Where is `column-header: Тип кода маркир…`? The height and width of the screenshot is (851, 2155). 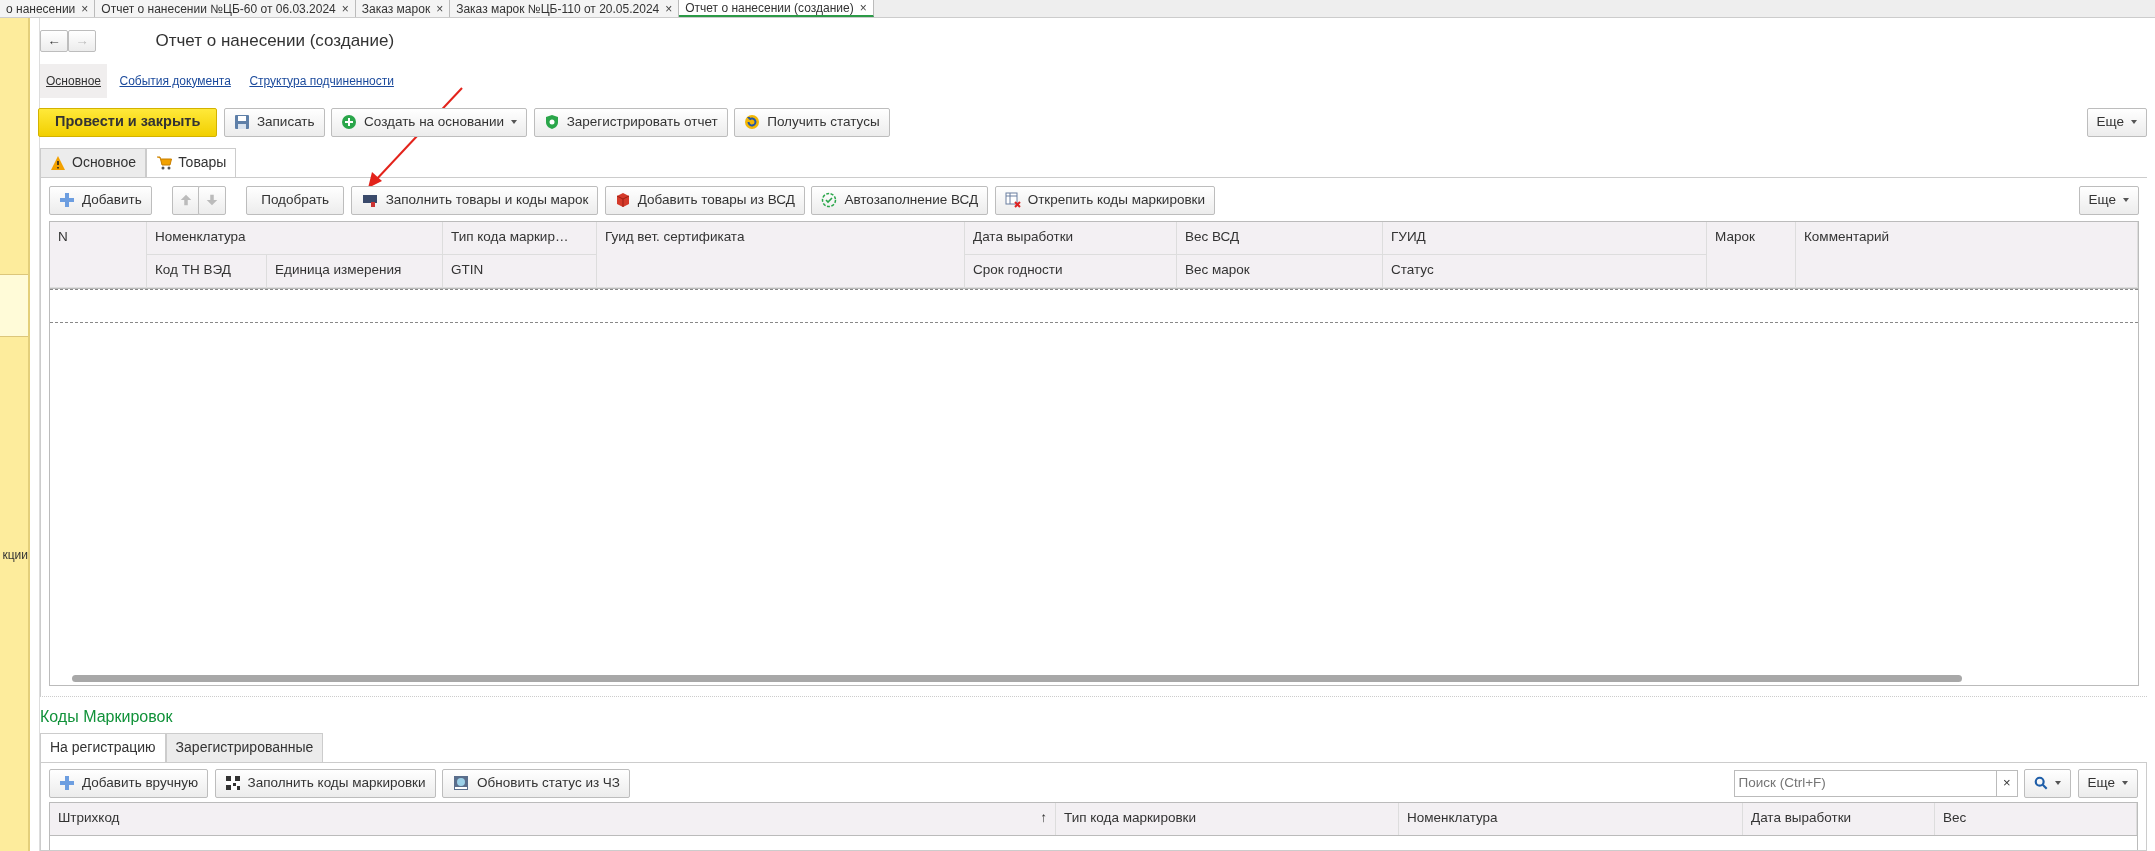 column-header: Тип кода маркир… is located at coordinates (520, 238).